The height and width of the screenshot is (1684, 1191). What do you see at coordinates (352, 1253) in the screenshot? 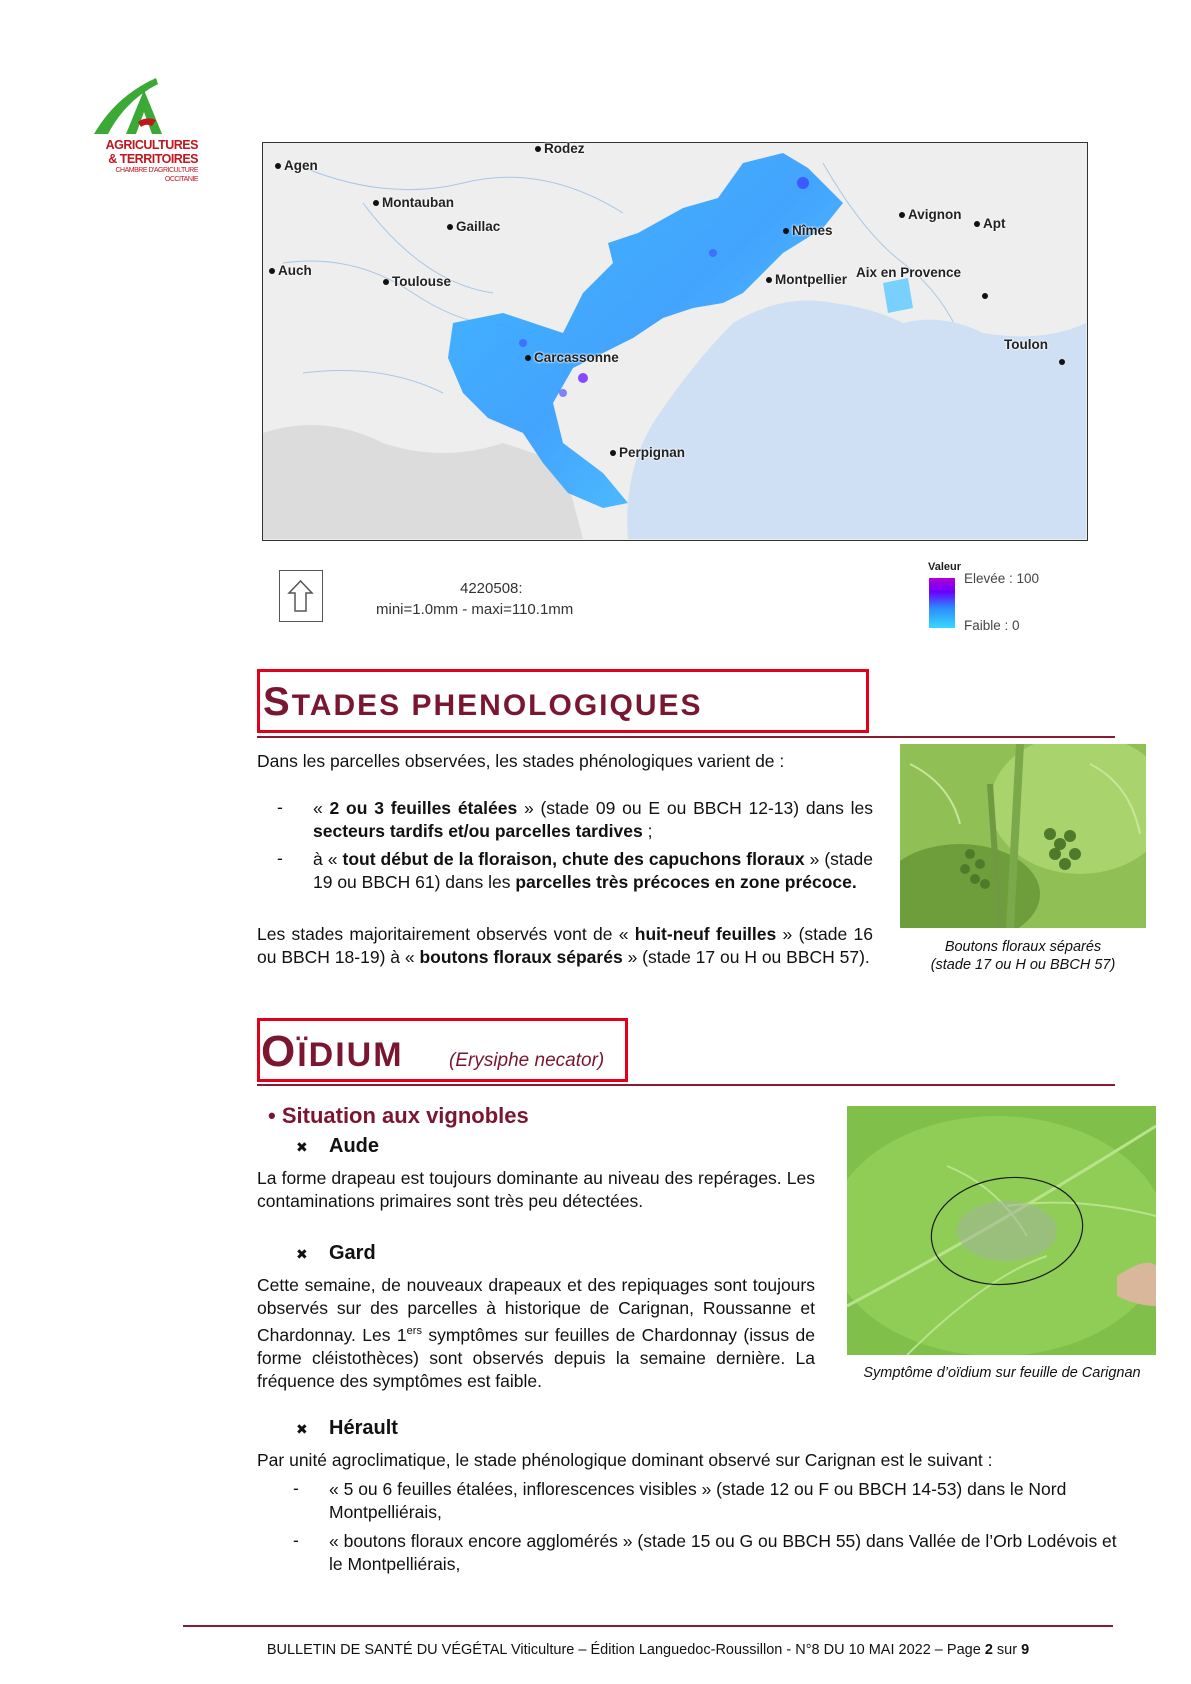
I see `gard-heading: Gard` at bounding box center [352, 1253].